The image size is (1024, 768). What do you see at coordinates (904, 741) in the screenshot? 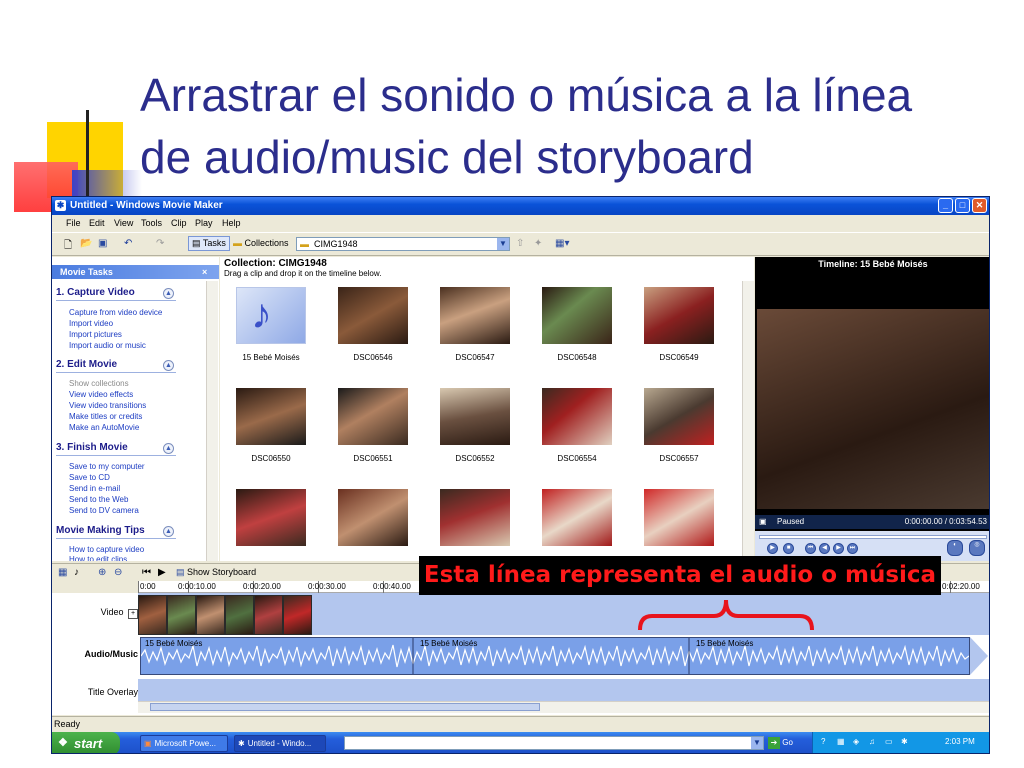
I see `bluetooth-tray-icon: ✱` at bounding box center [904, 741].